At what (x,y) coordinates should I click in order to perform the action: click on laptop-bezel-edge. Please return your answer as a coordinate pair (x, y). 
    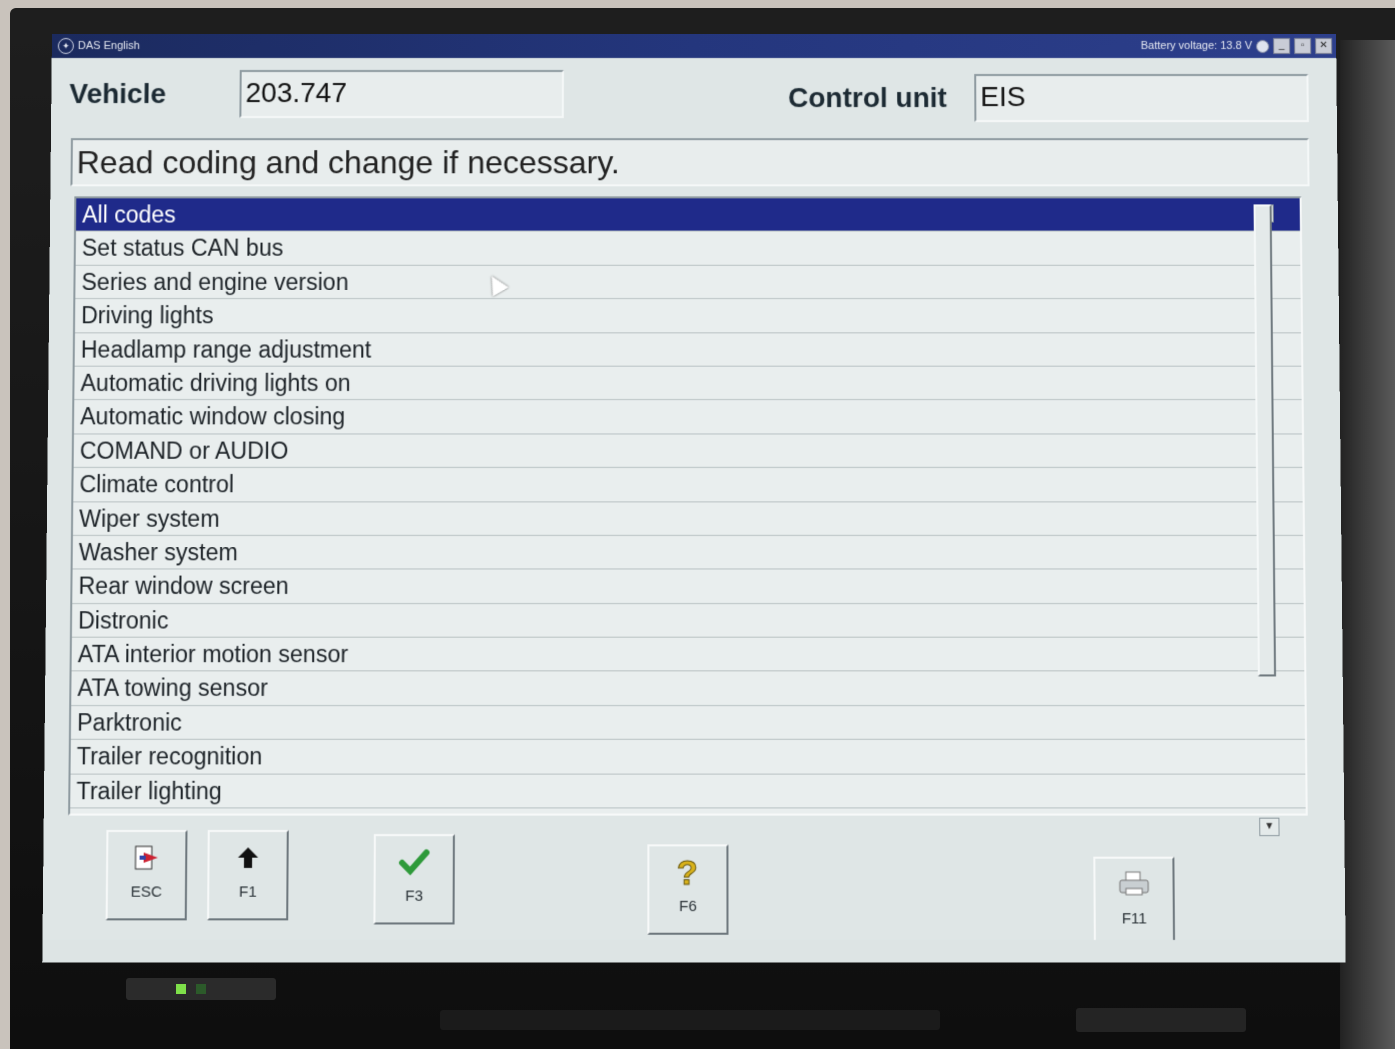
    Looking at the image, I should click on (1367, 544).